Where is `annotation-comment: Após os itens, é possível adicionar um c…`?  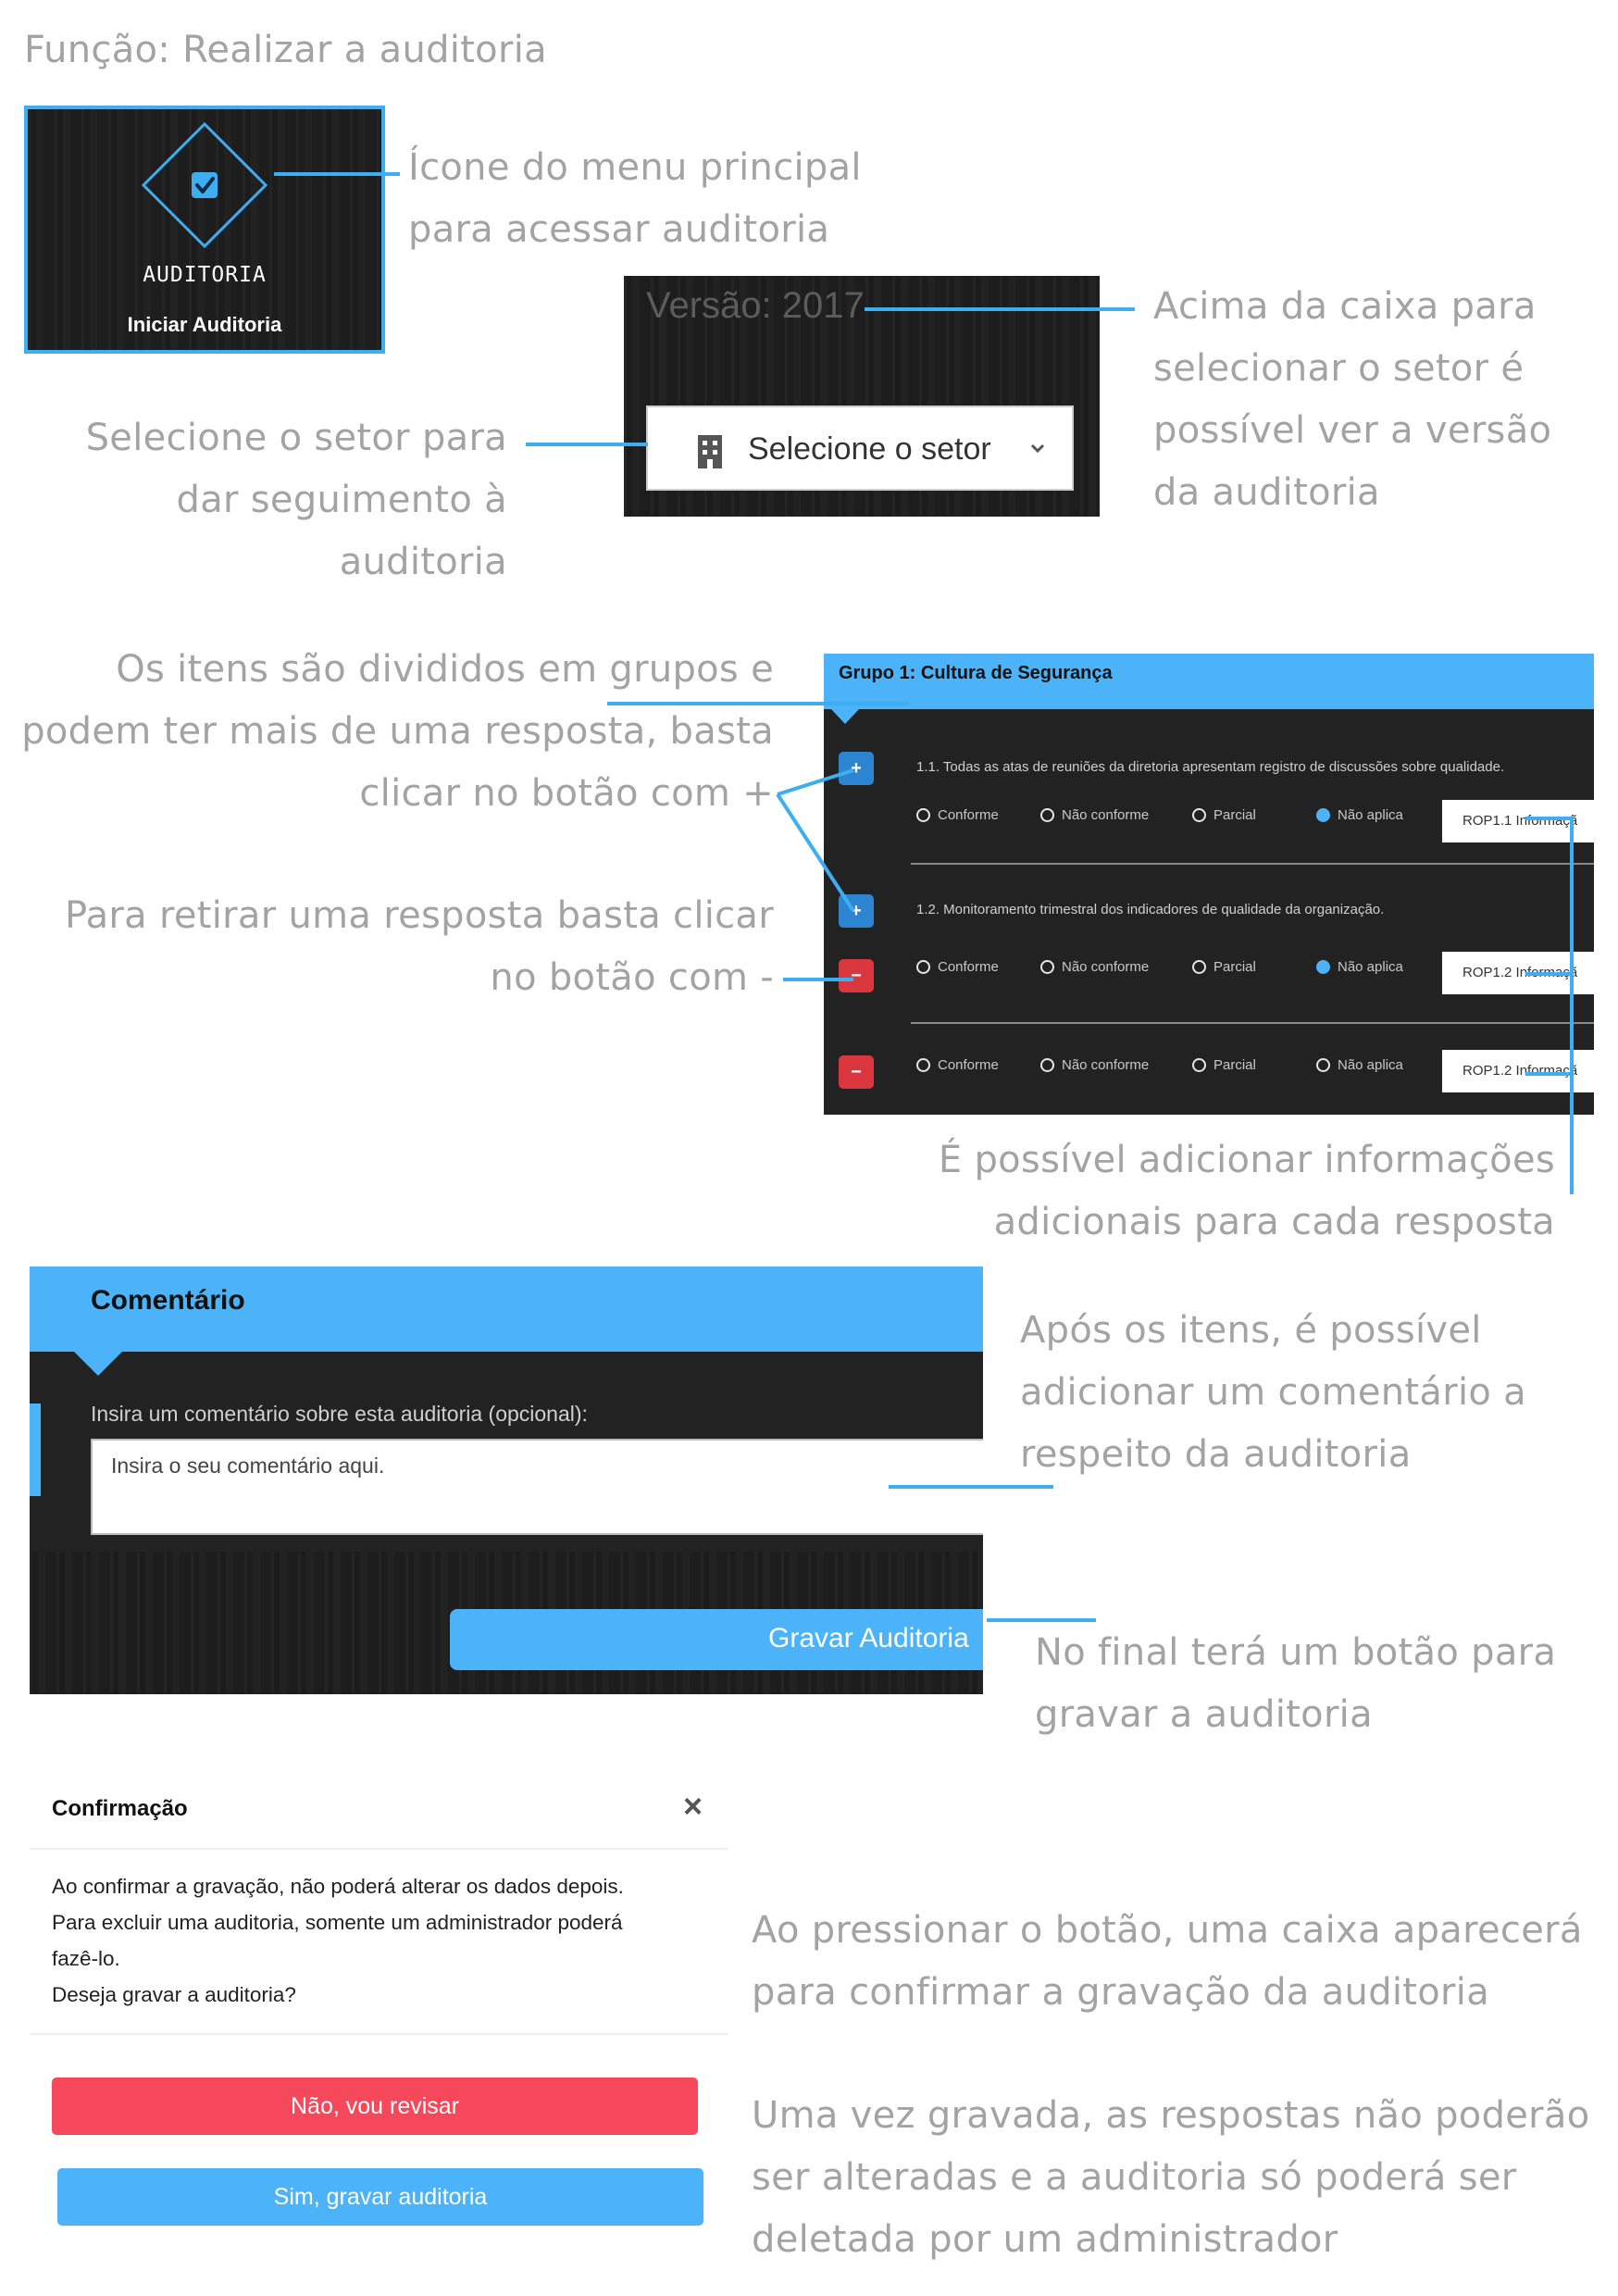 annotation-comment: Após os itens, é possível adicionar um c… is located at coordinates (1273, 1392).